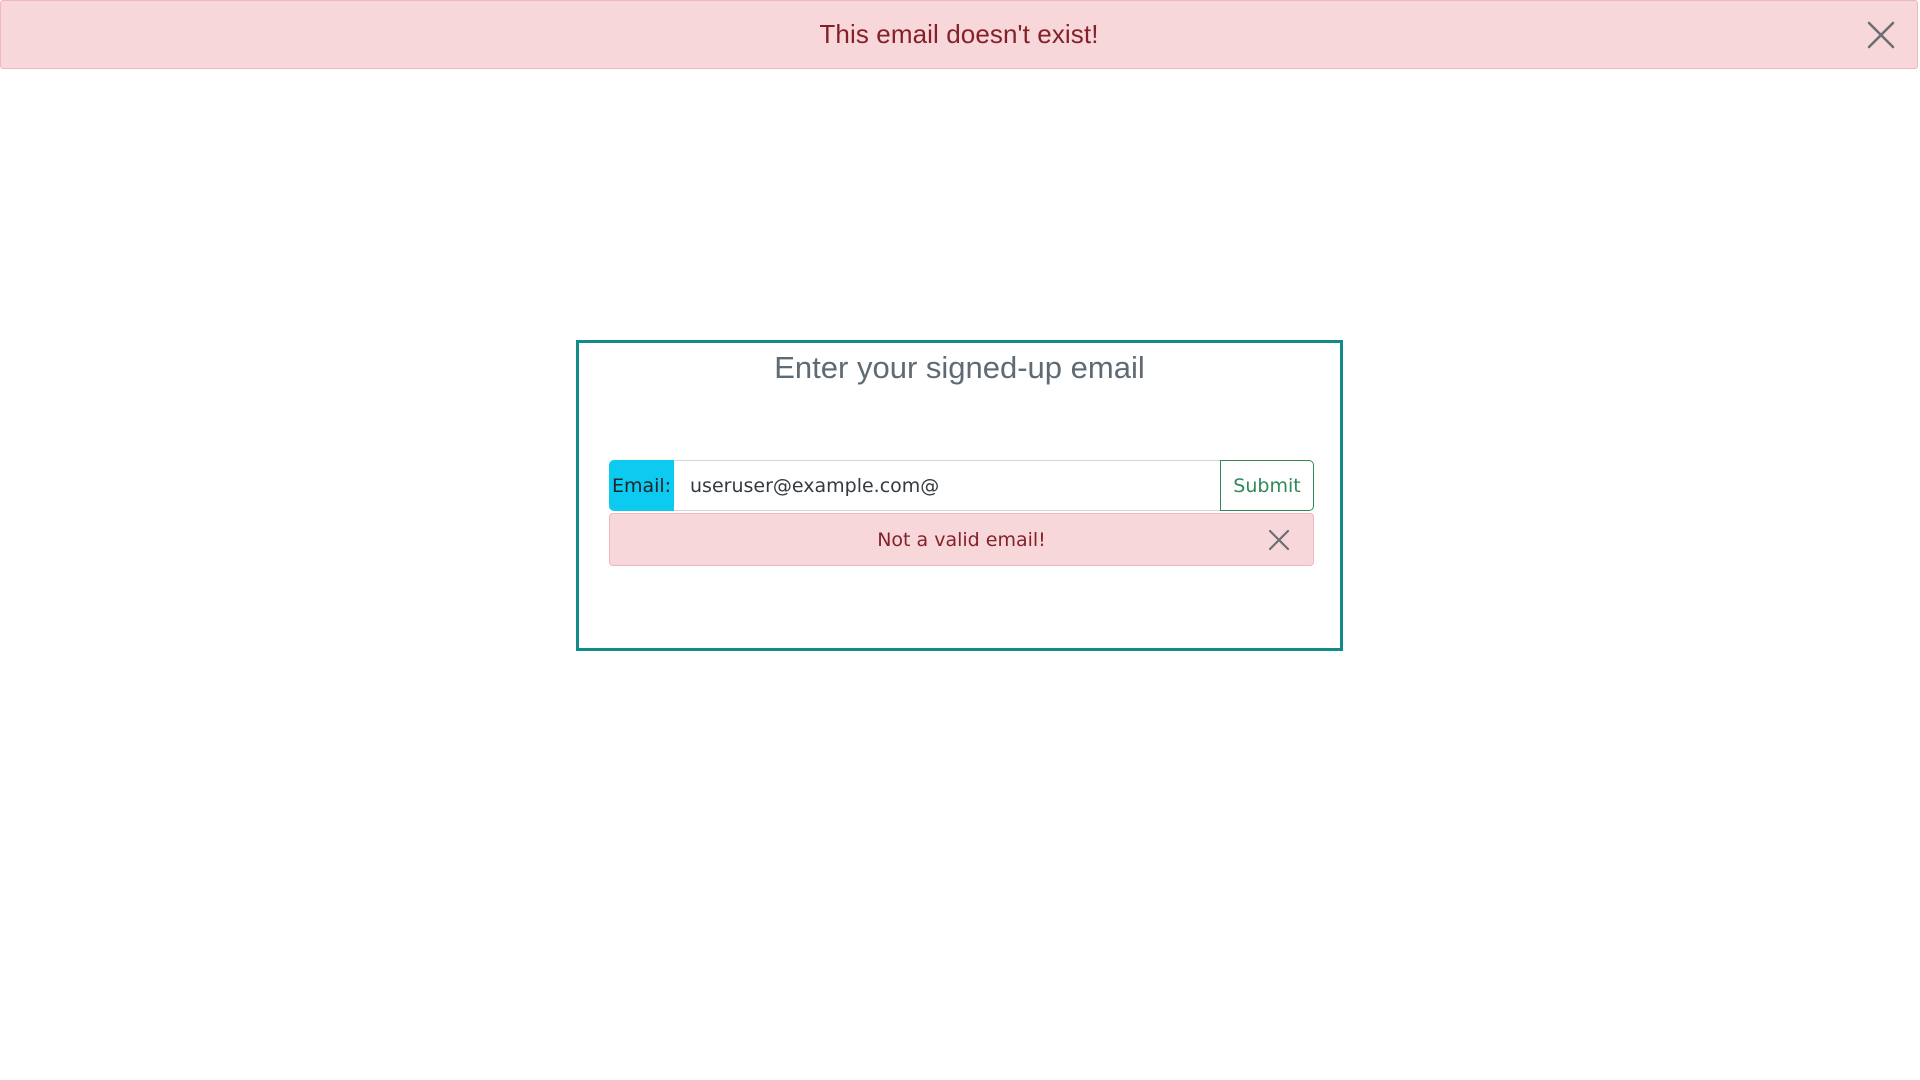  Describe the element at coordinates (947, 485) in the screenshot. I see `email-field` at that location.